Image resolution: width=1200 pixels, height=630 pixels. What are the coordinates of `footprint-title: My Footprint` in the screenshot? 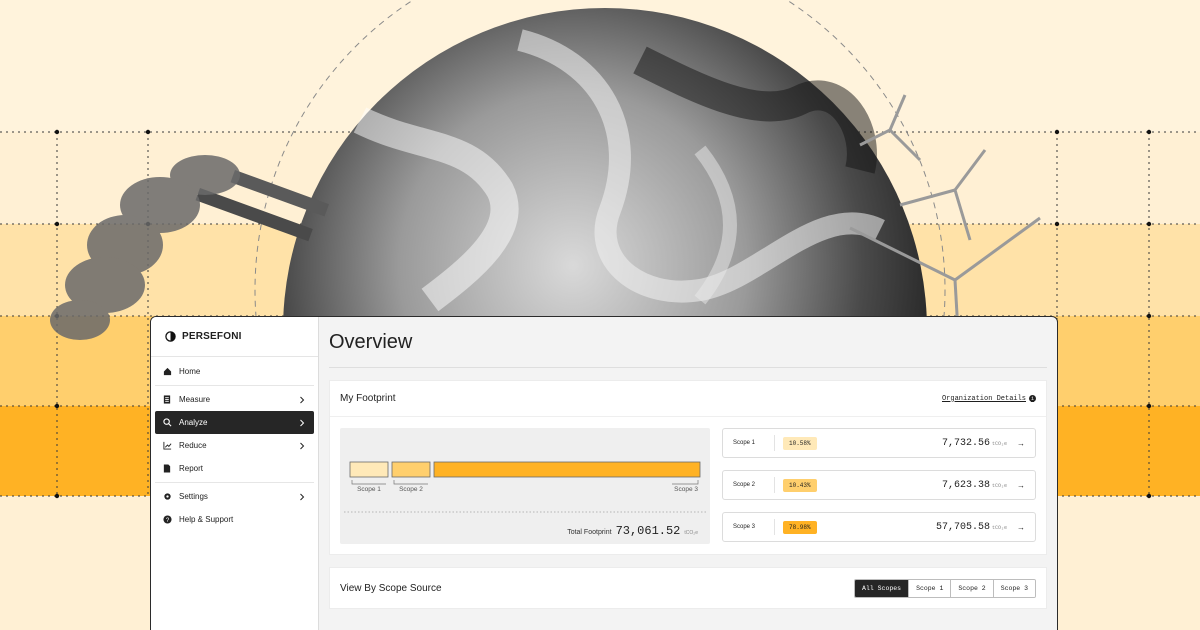 It's located at (368, 398).